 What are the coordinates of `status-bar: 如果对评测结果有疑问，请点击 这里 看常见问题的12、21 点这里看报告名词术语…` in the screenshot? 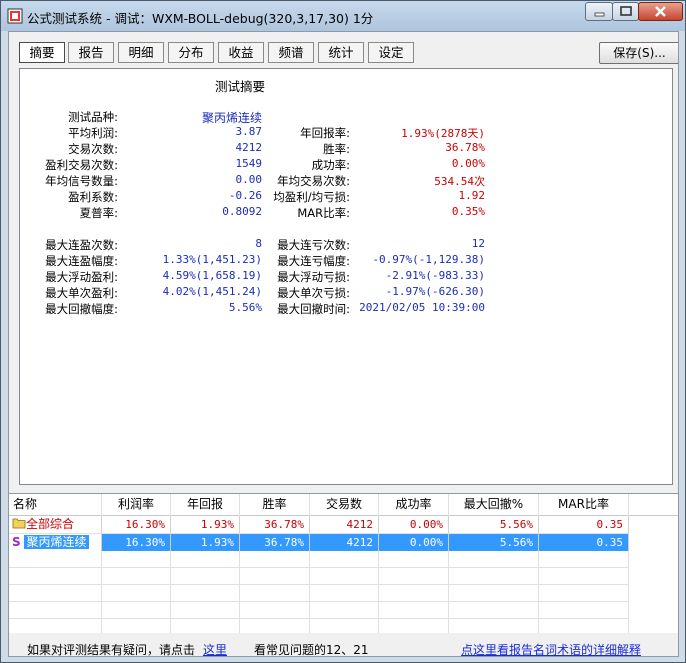 It's located at (343, 646).